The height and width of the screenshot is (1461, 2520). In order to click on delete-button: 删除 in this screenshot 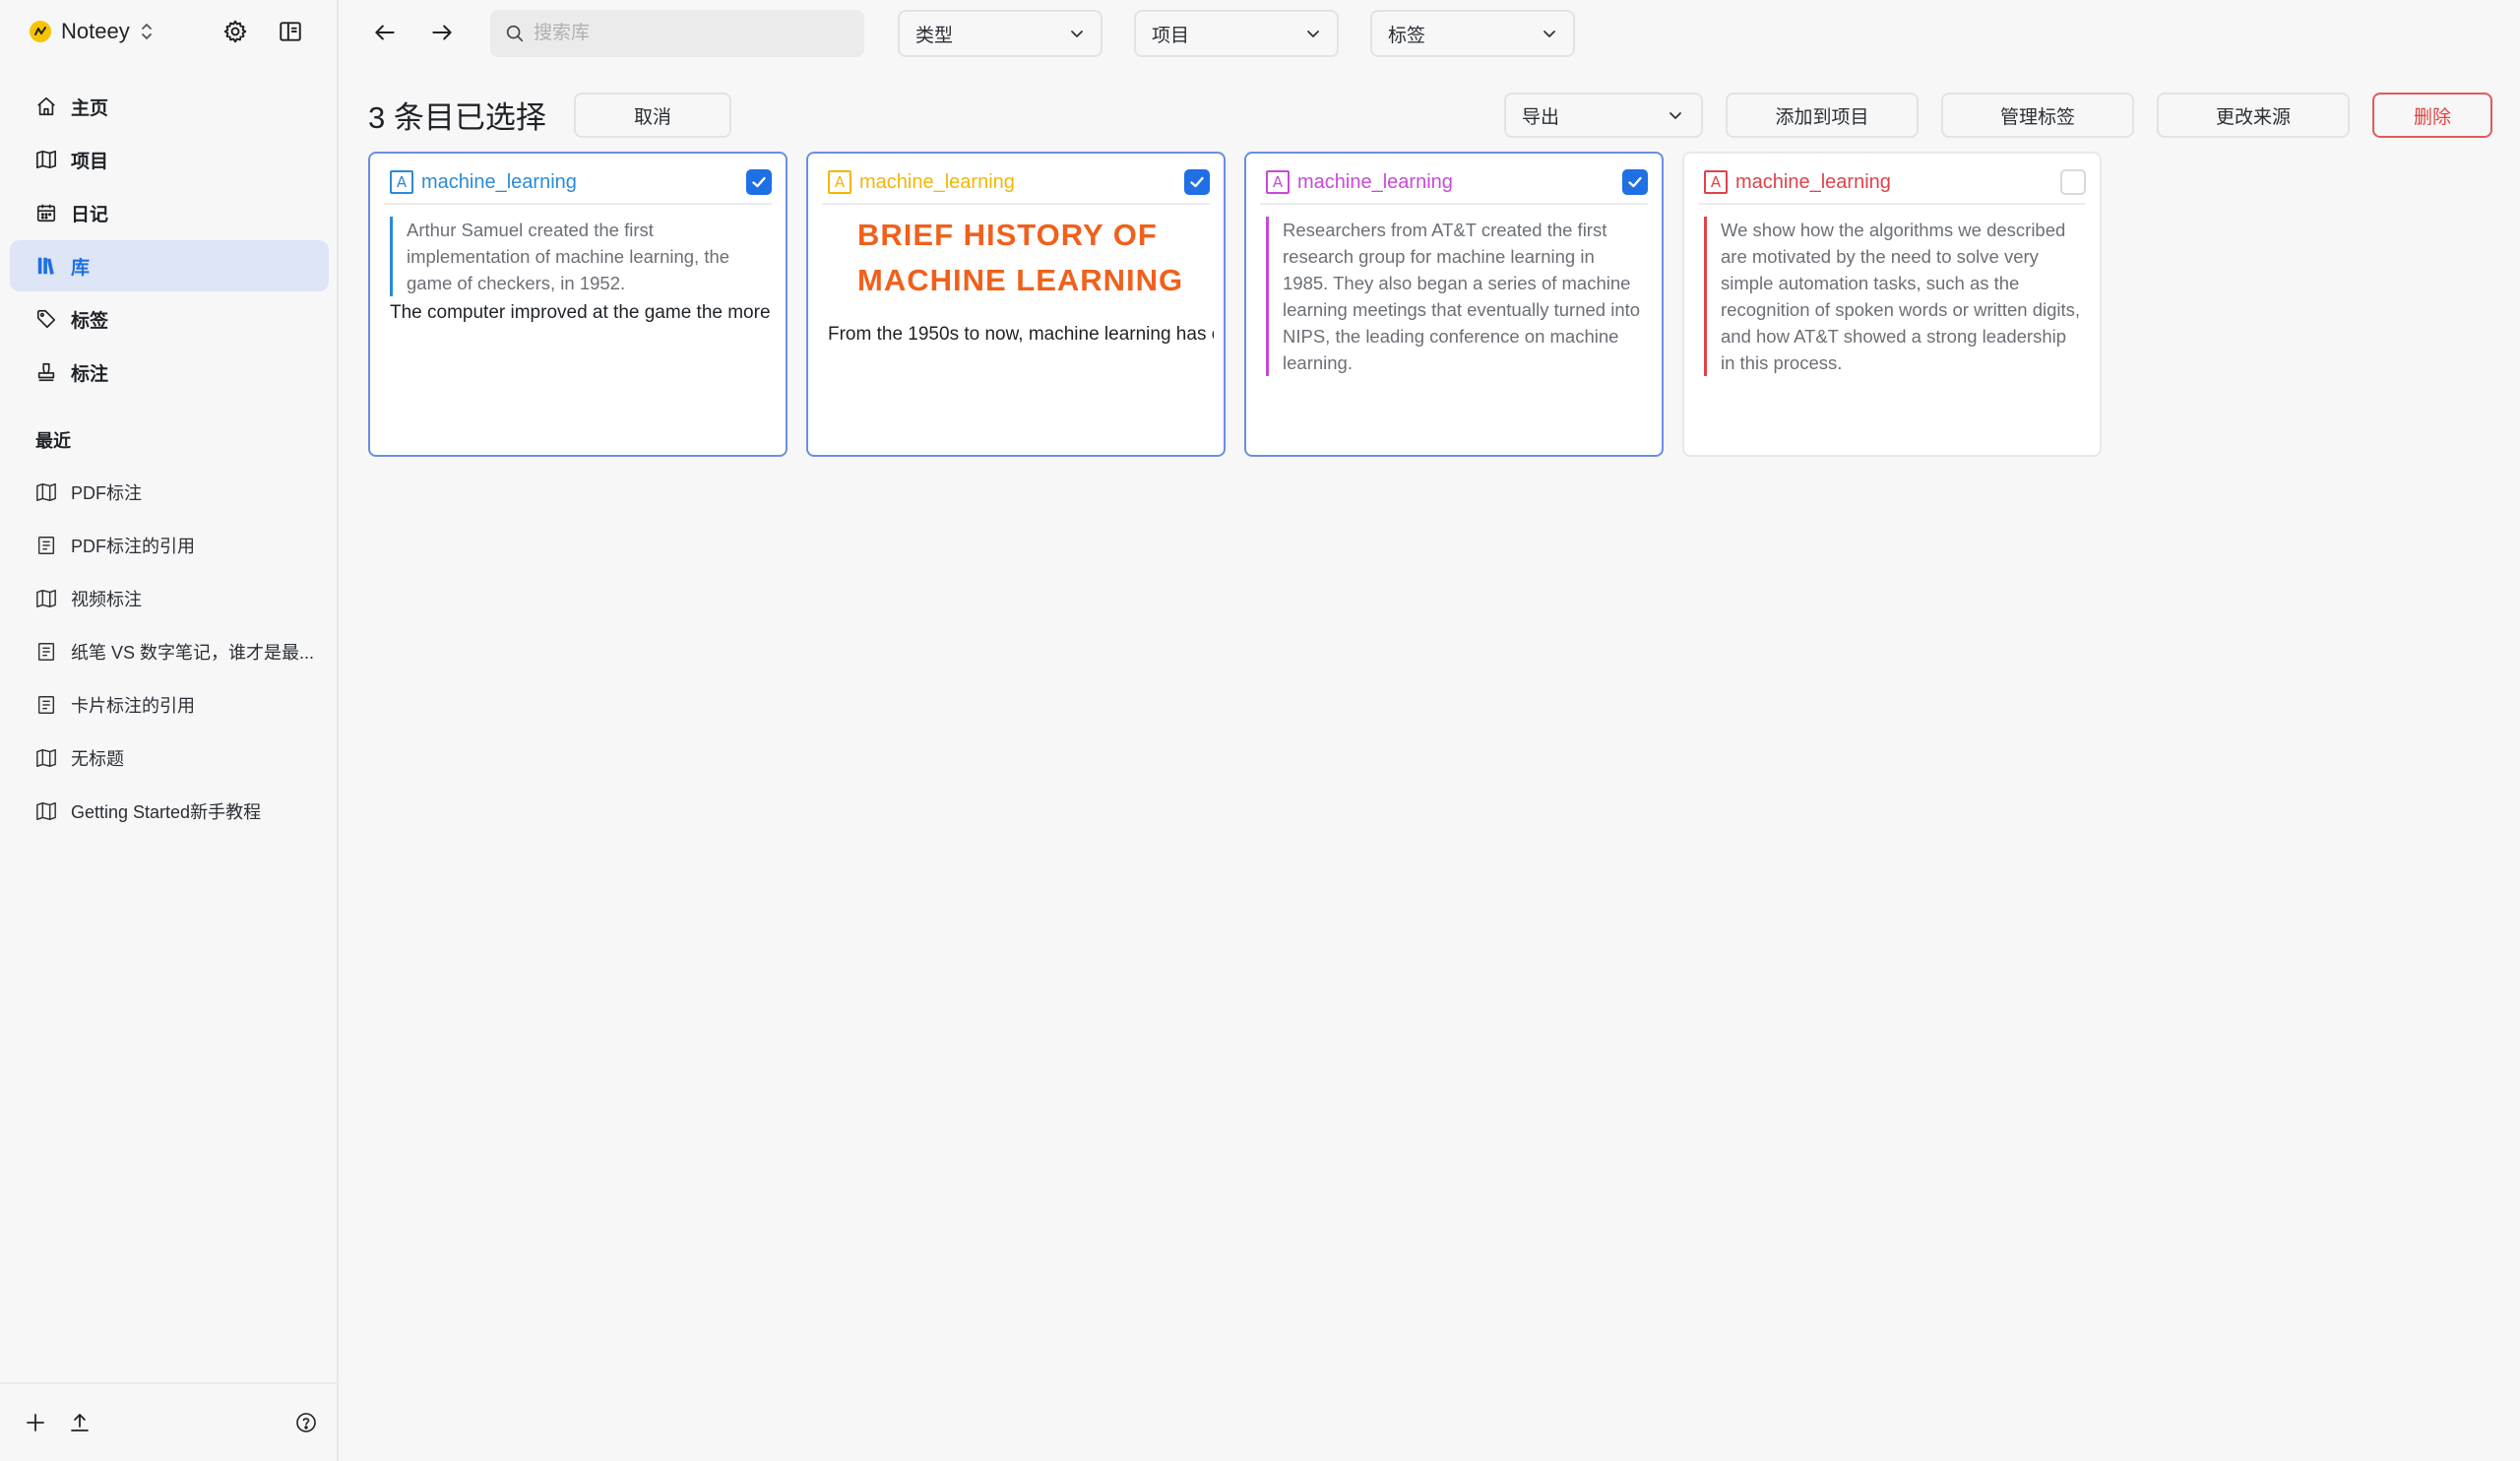, I will do `click(2432, 115)`.